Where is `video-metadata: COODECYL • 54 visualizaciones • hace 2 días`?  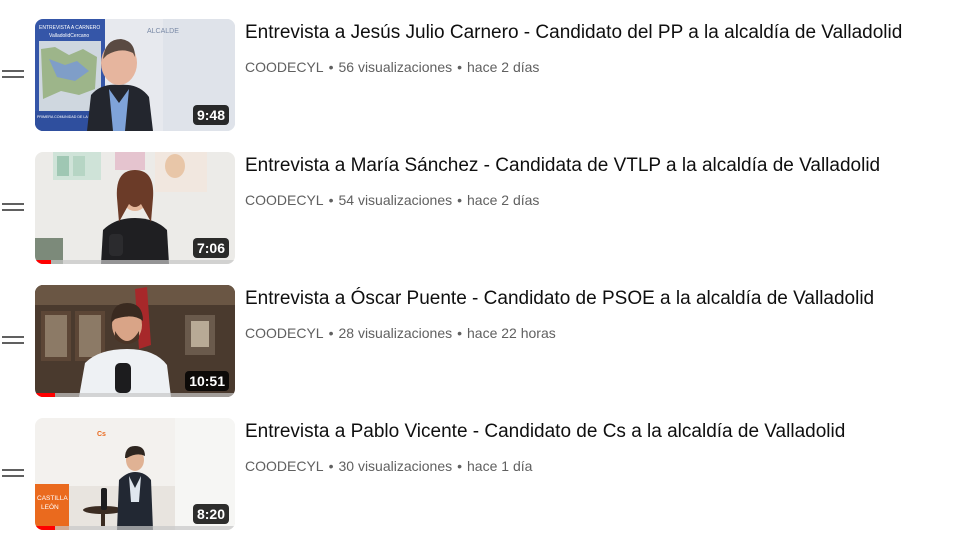
video-metadata: COODECYL • 54 visualizaciones • hace 2 días is located at coordinates (392, 200).